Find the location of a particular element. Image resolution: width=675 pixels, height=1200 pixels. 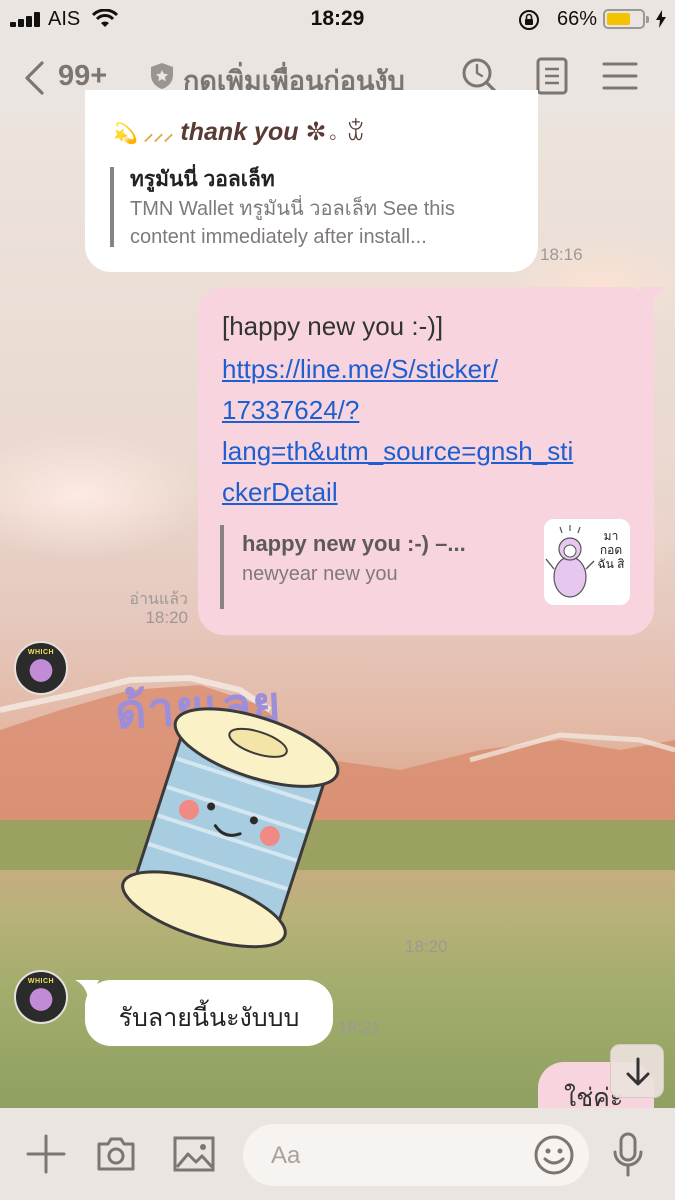

unread-count: 99+ is located at coordinates (83, 76).